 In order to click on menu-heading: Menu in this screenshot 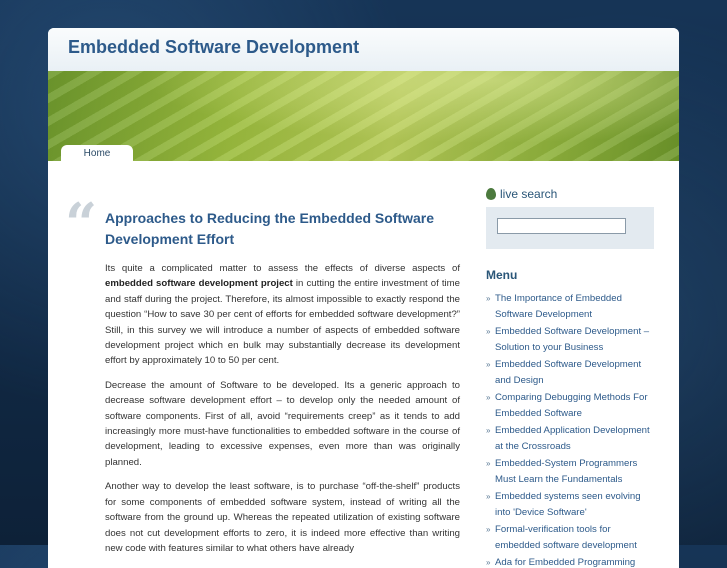, I will do `click(502, 275)`.